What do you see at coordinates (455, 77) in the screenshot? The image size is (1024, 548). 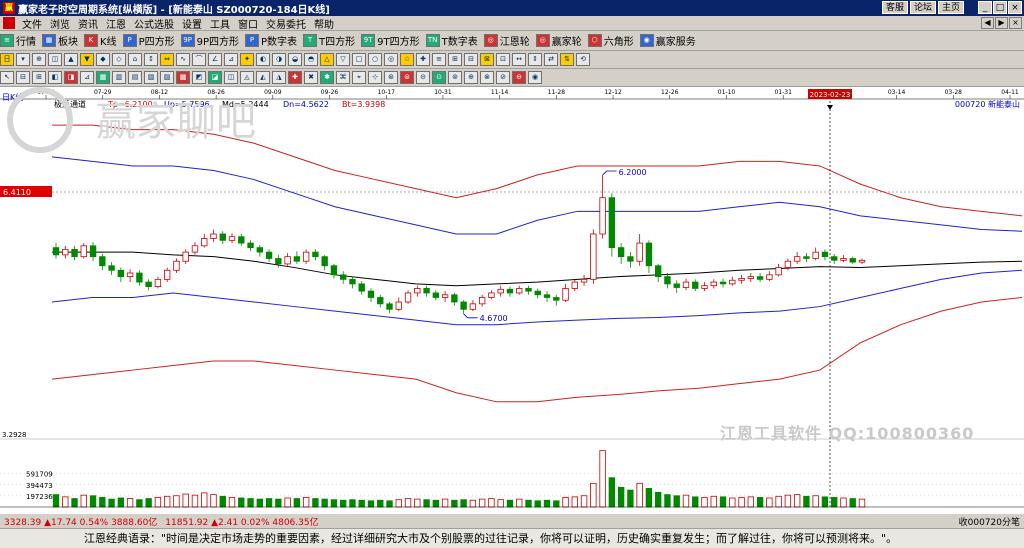 I see `period-tool-icon: ⊚` at bounding box center [455, 77].